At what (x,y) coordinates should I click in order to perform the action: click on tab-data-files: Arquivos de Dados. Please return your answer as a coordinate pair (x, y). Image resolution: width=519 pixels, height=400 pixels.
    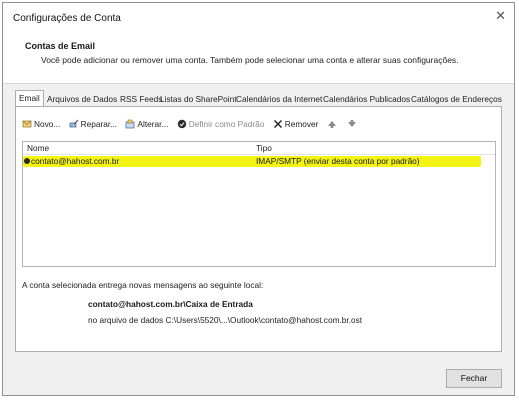
    Looking at the image, I should click on (82, 99).